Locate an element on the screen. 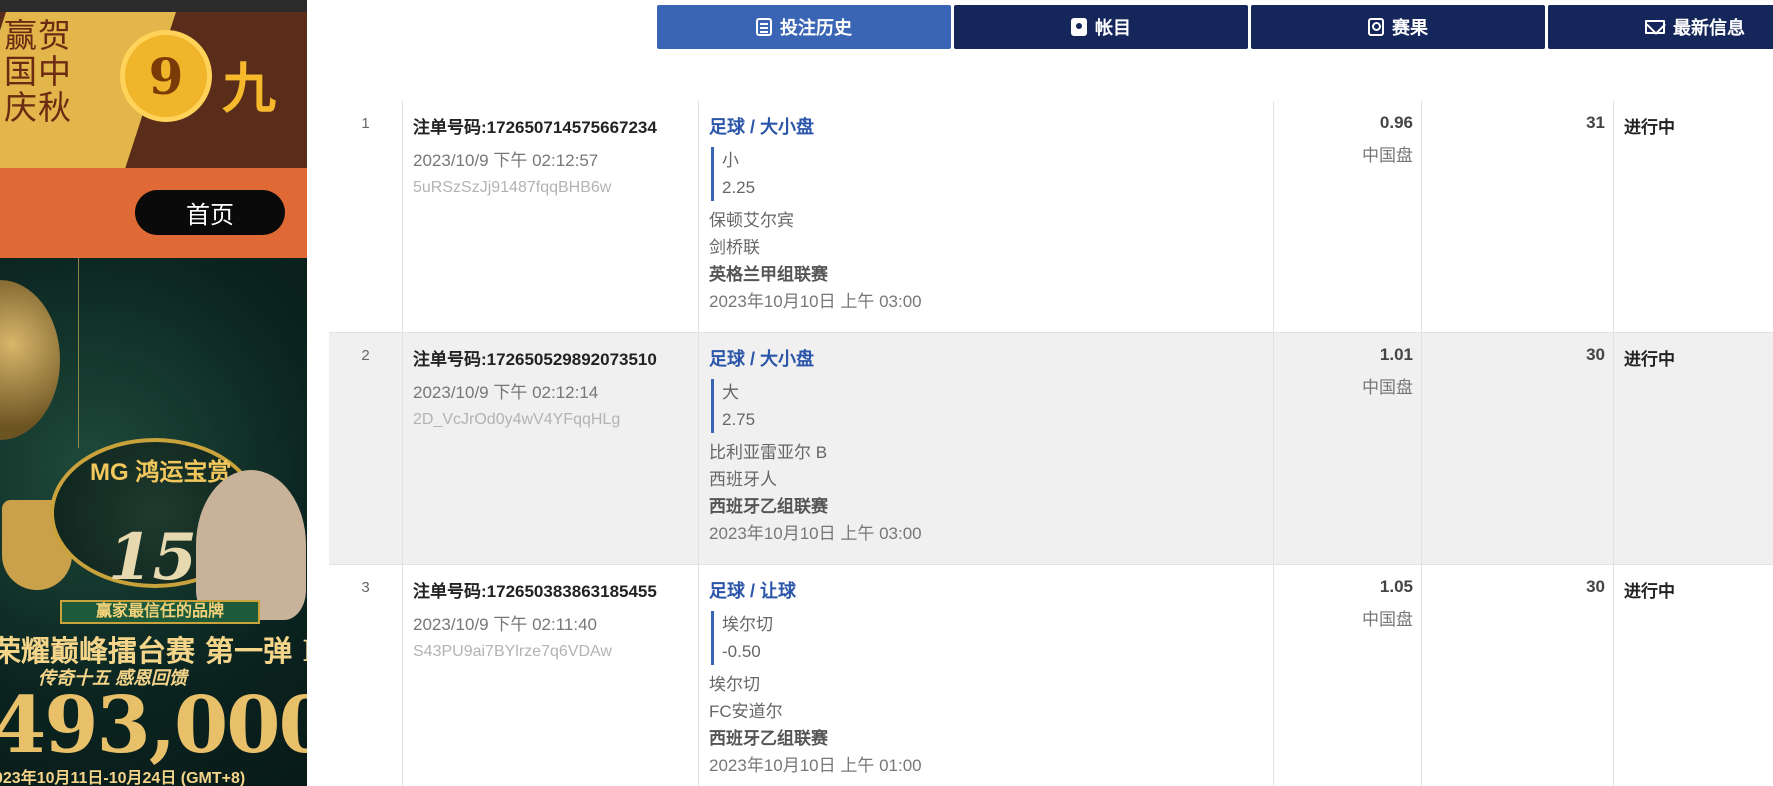 The height and width of the screenshot is (786, 1773). tab-label: 投注历史 is located at coordinates (816, 28).